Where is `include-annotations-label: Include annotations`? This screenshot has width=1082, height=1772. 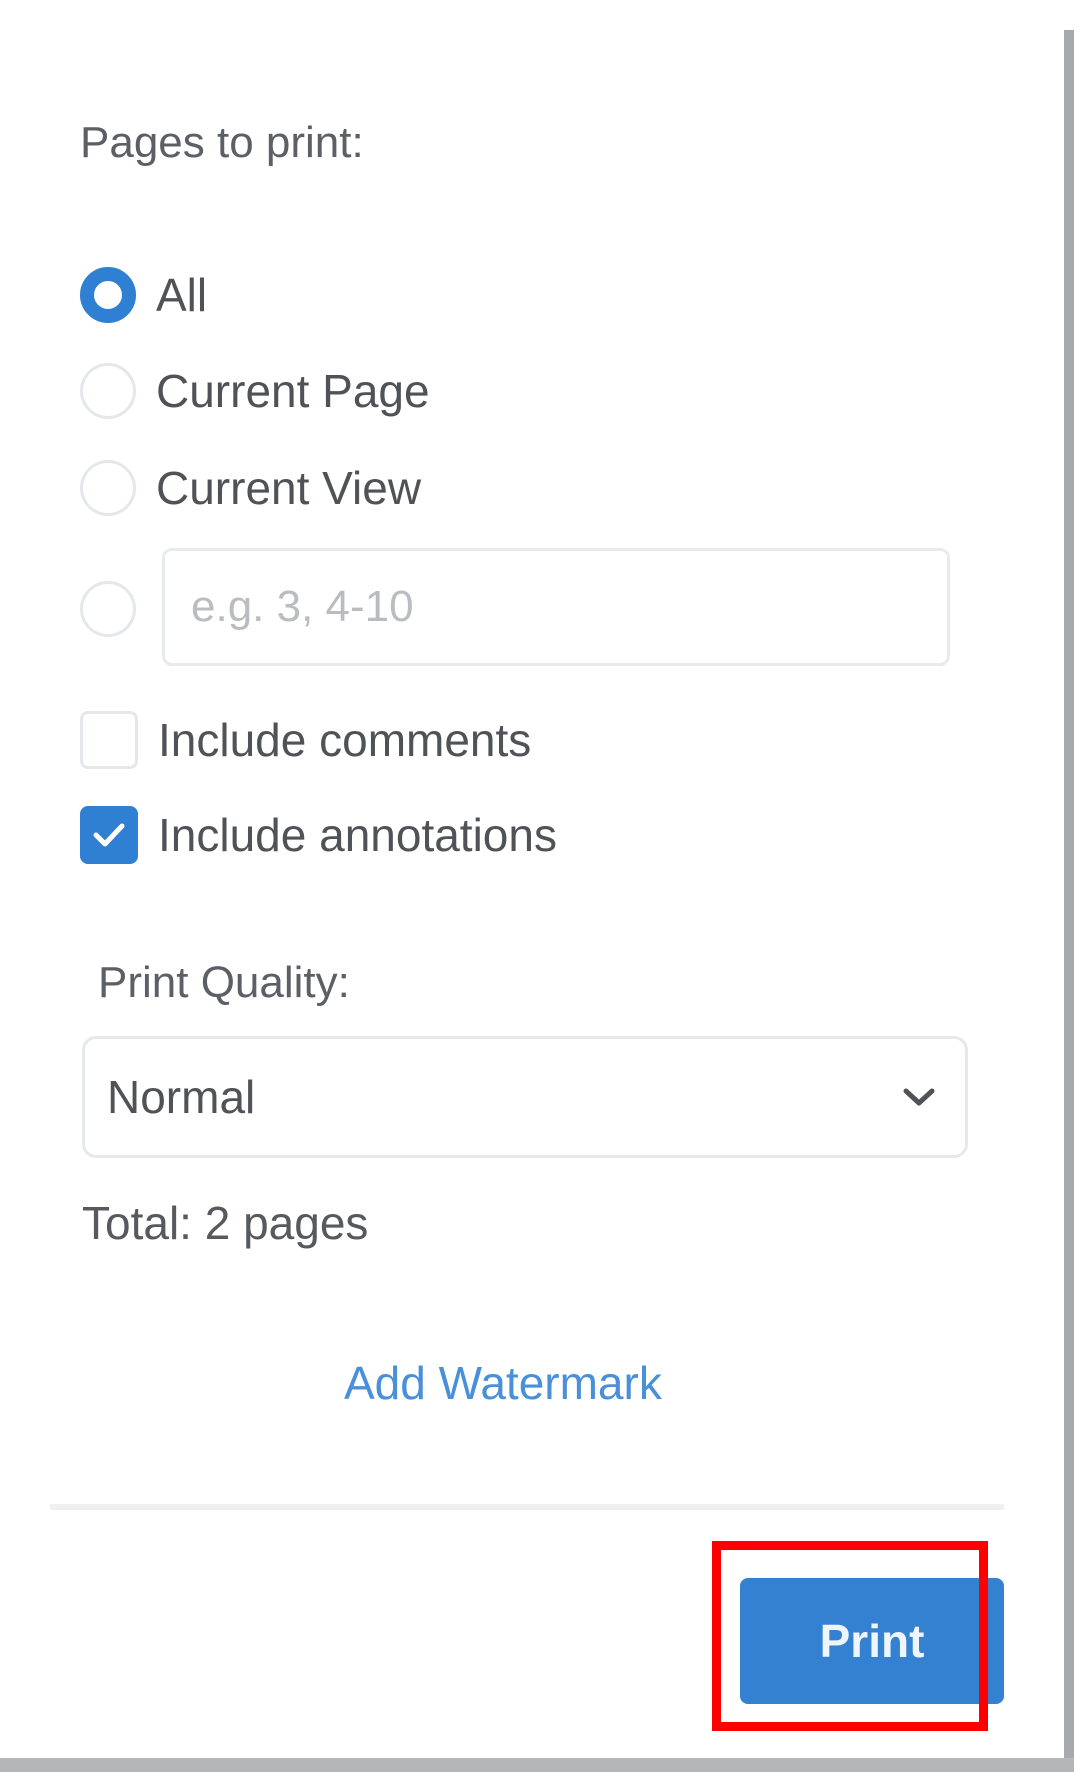
include-annotations-label: Include annotations is located at coordinates (357, 835).